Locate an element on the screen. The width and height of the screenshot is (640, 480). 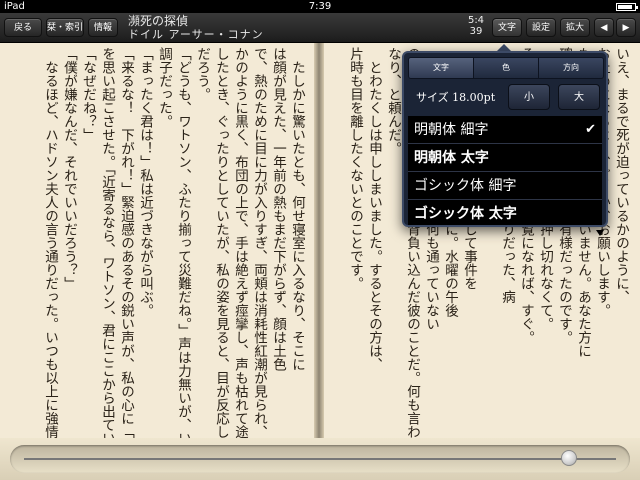
prev-page-icon: ◀ is located at coordinates (604, 27).